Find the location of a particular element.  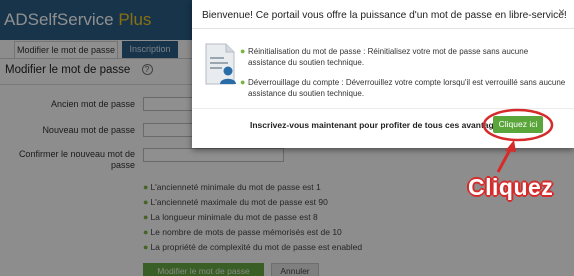

annotation-label: Cliquez is located at coordinates (511, 187).